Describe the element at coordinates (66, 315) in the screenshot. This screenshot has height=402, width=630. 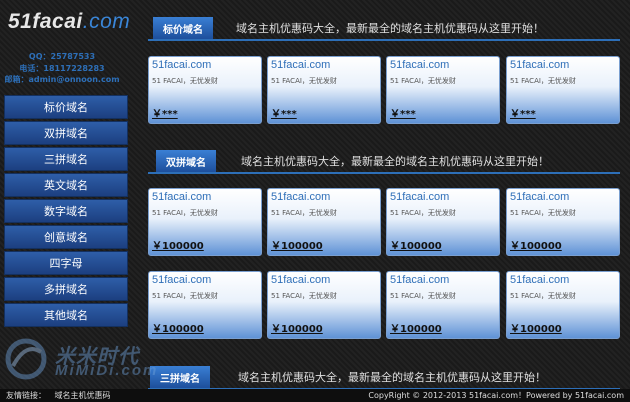
I see `nav-item-other: 其他域名` at that location.